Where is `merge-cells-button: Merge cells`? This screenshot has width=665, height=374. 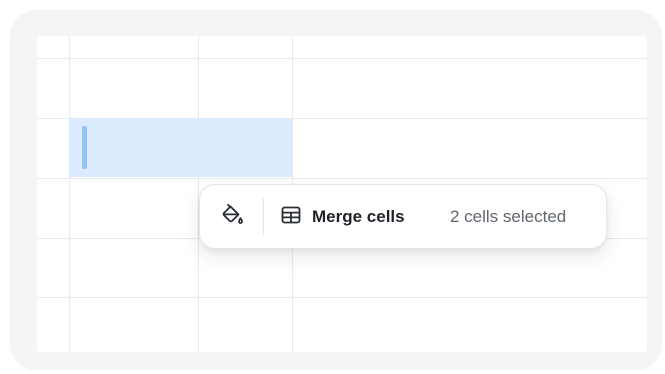
merge-cells-button: Merge cells is located at coordinates (342, 217).